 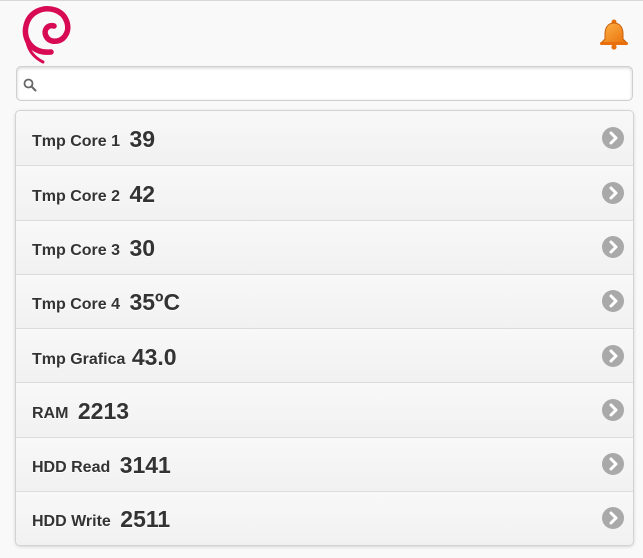 What do you see at coordinates (324, 517) in the screenshot?
I see `list-item-hdd-write: HDD Write 2511` at bounding box center [324, 517].